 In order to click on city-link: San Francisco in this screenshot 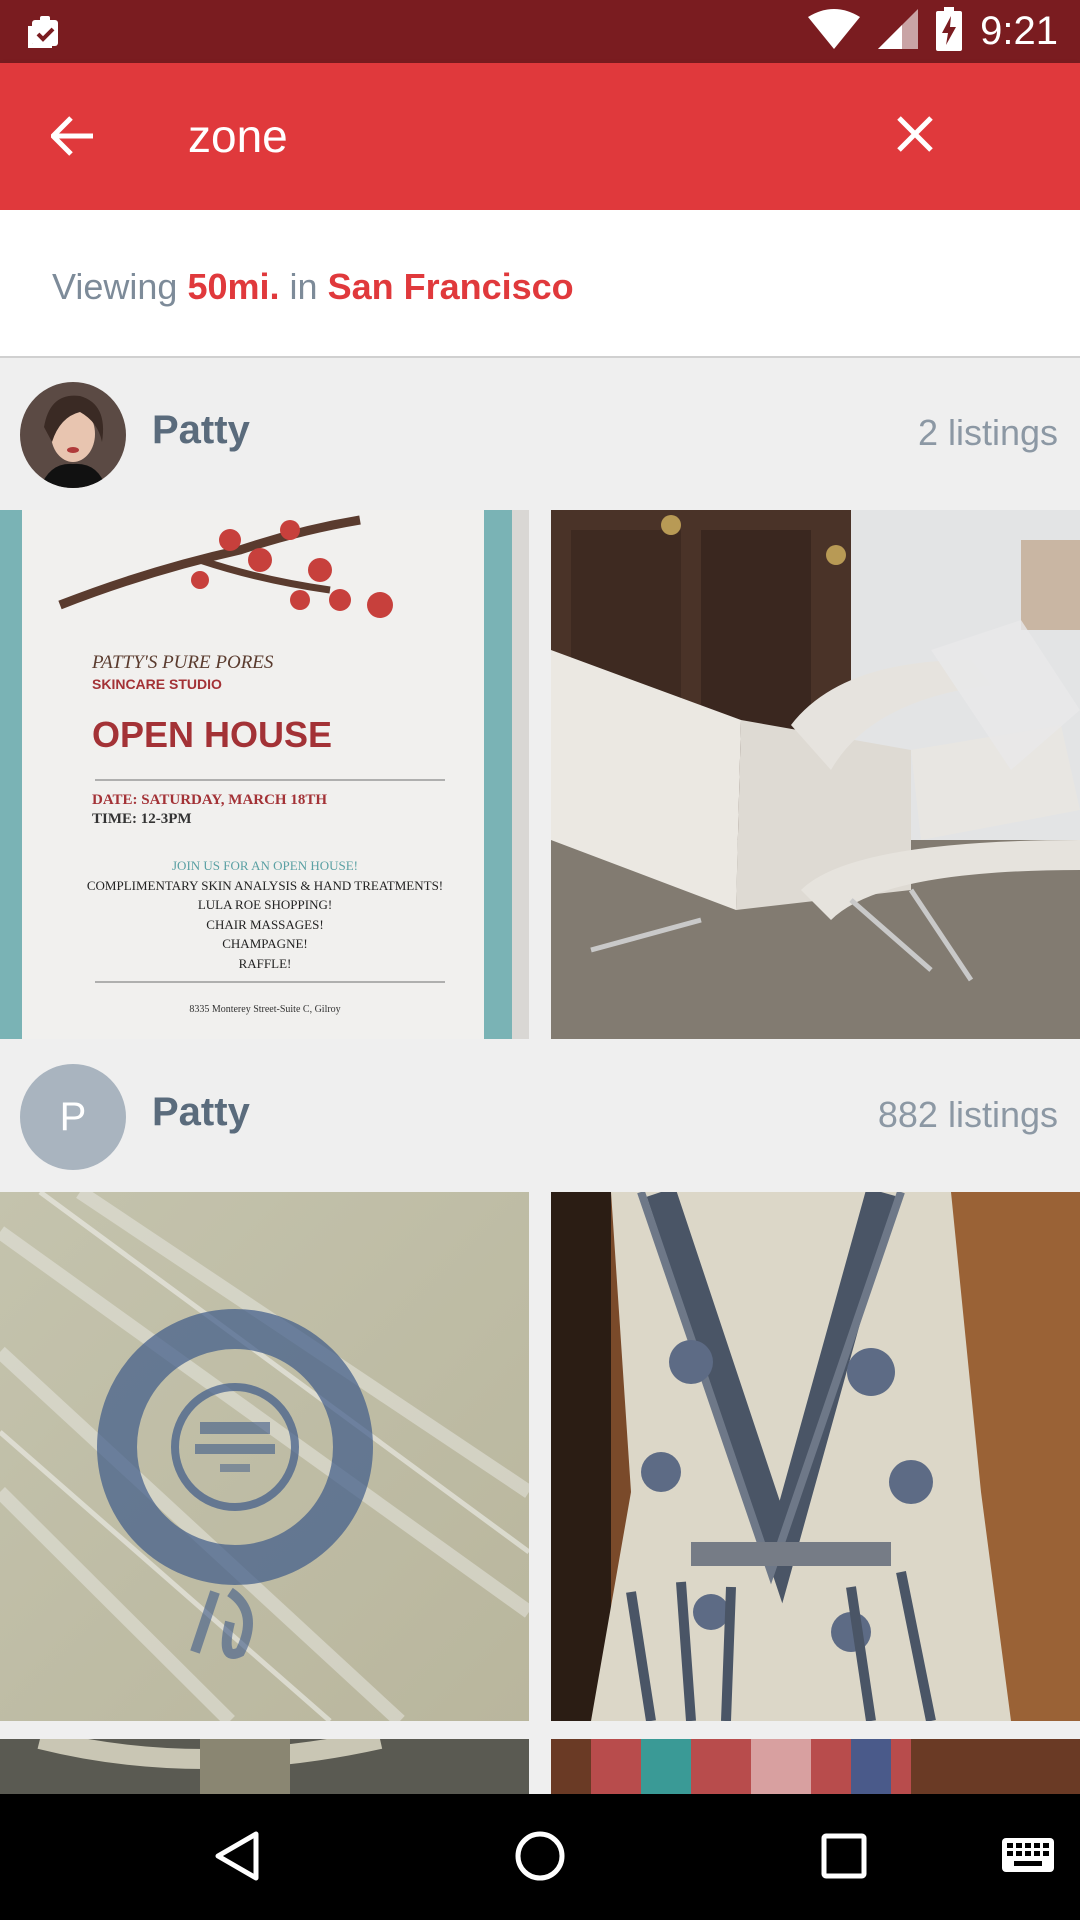, I will do `click(451, 286)`.